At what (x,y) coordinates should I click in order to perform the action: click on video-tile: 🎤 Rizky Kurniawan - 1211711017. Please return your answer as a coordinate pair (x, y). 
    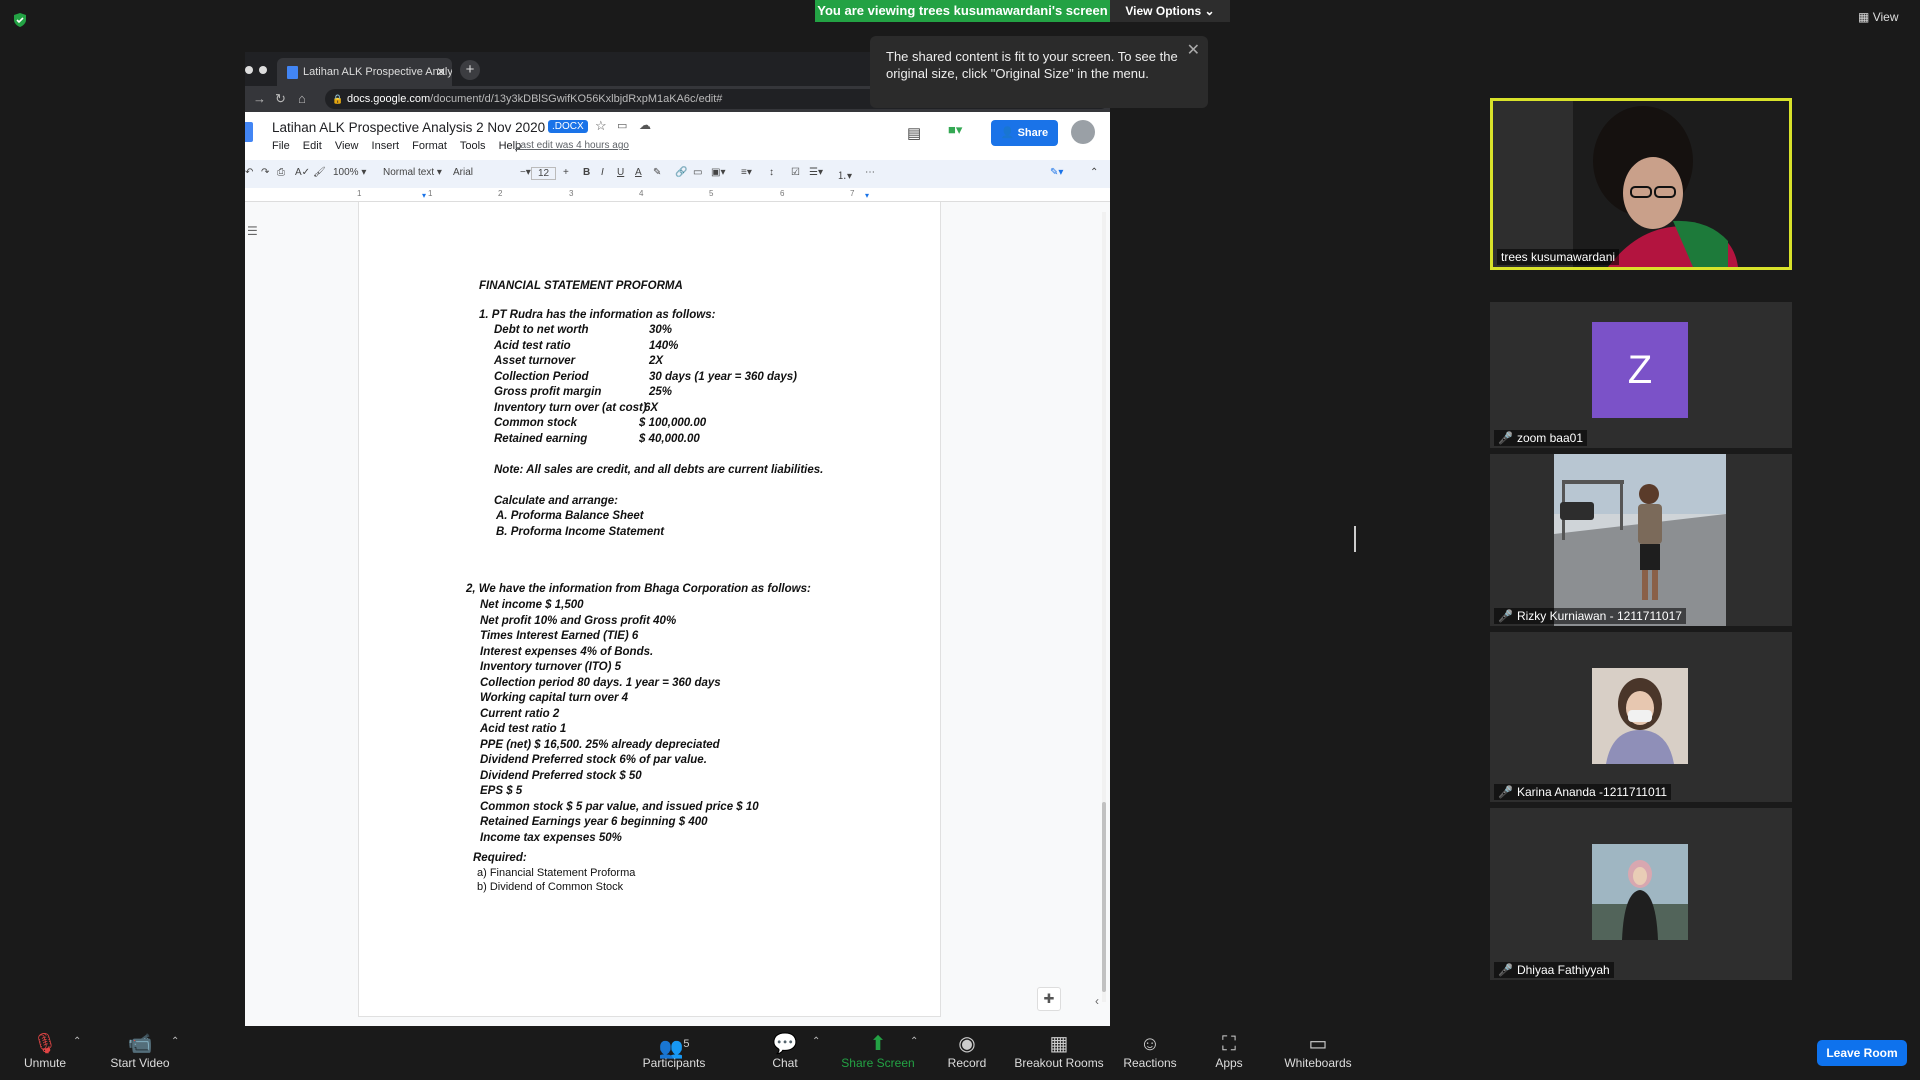
    Looking at the image, I should click on (1641, 540).